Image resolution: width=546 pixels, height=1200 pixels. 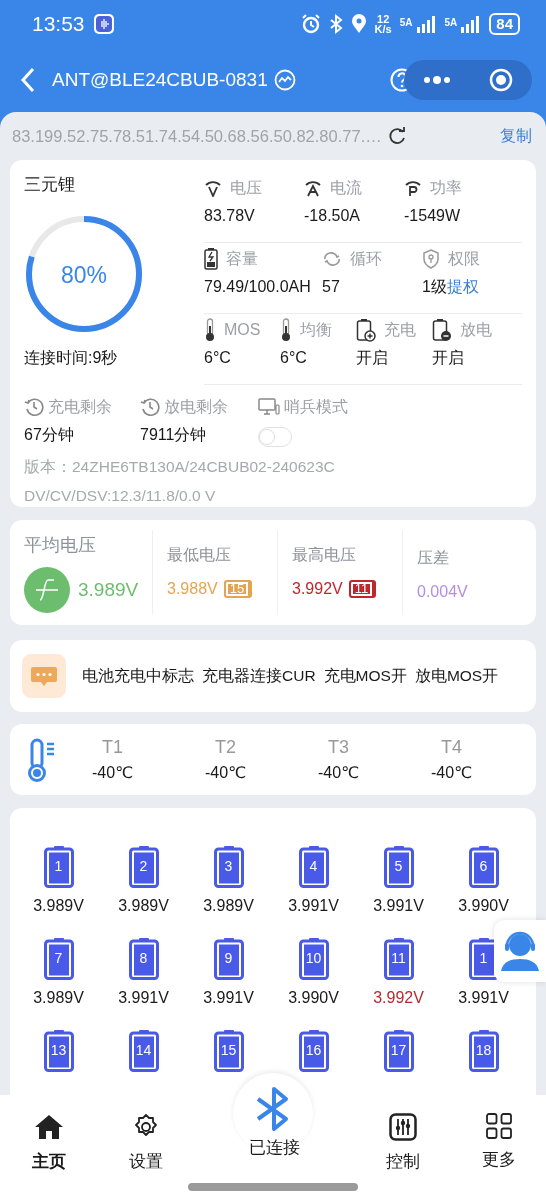 I want to click on bluetooth-icon, so click(x=335, y=24).